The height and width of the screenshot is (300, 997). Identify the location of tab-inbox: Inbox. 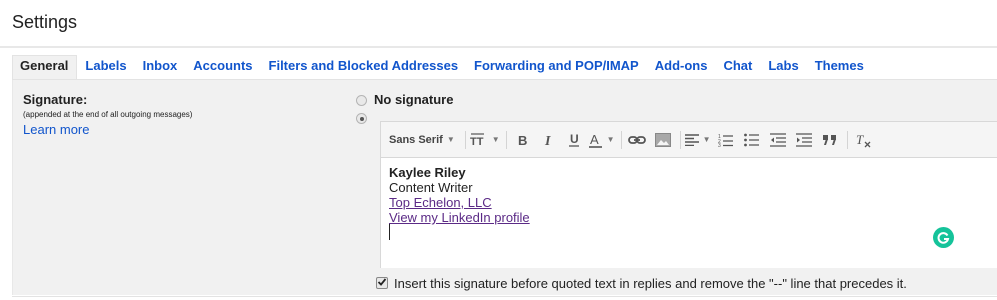
(160, 67).